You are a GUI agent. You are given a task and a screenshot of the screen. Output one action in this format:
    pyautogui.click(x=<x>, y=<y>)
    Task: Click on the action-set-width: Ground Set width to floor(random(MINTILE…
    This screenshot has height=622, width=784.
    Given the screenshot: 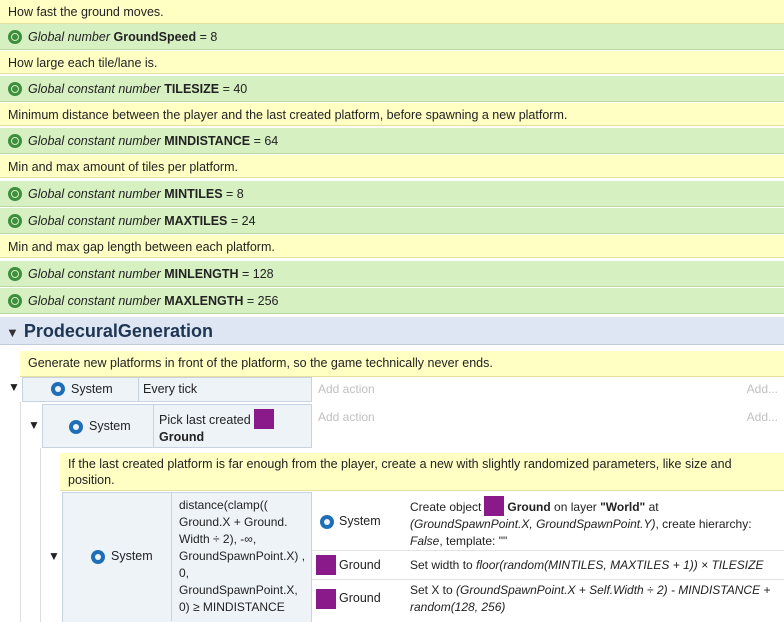 What is the action you would take?
    pyautogui.click(x=548, y=565)
    